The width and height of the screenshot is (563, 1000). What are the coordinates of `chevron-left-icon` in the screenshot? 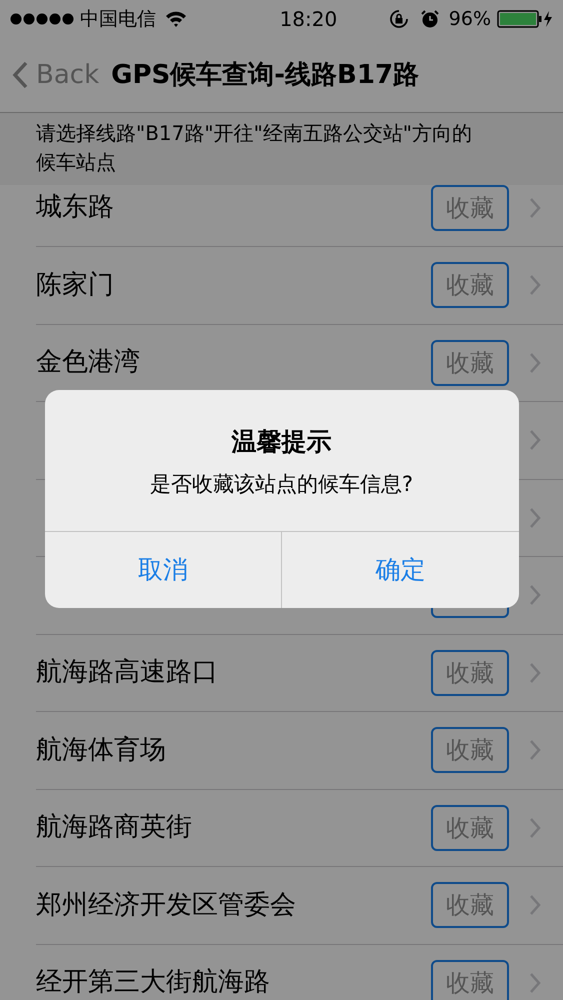 It's located at (20, 75).